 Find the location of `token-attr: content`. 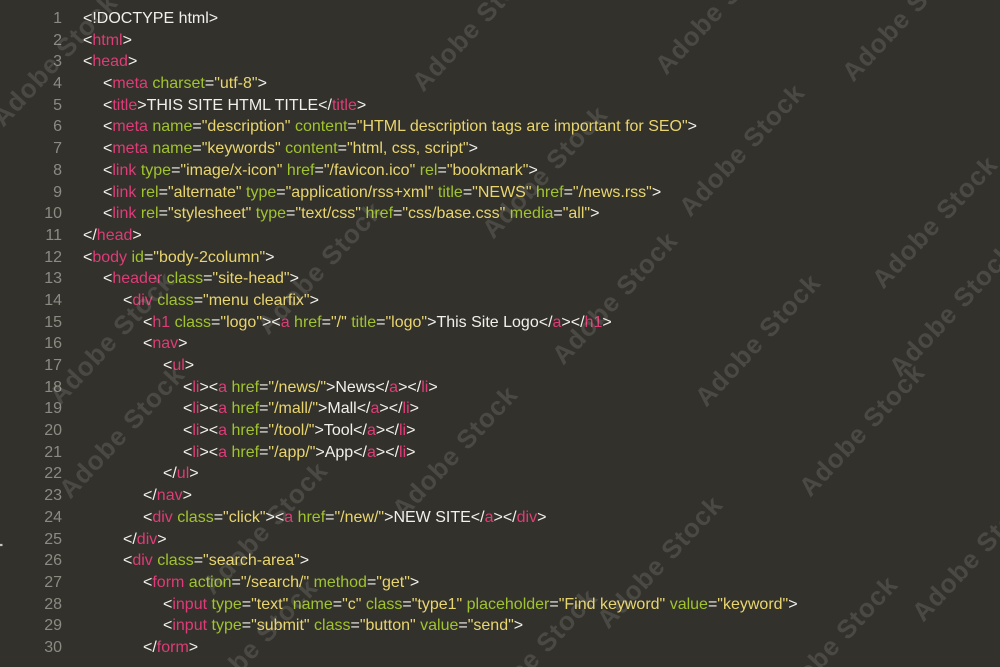

token-attr: content is located at coordinates (321, 127).